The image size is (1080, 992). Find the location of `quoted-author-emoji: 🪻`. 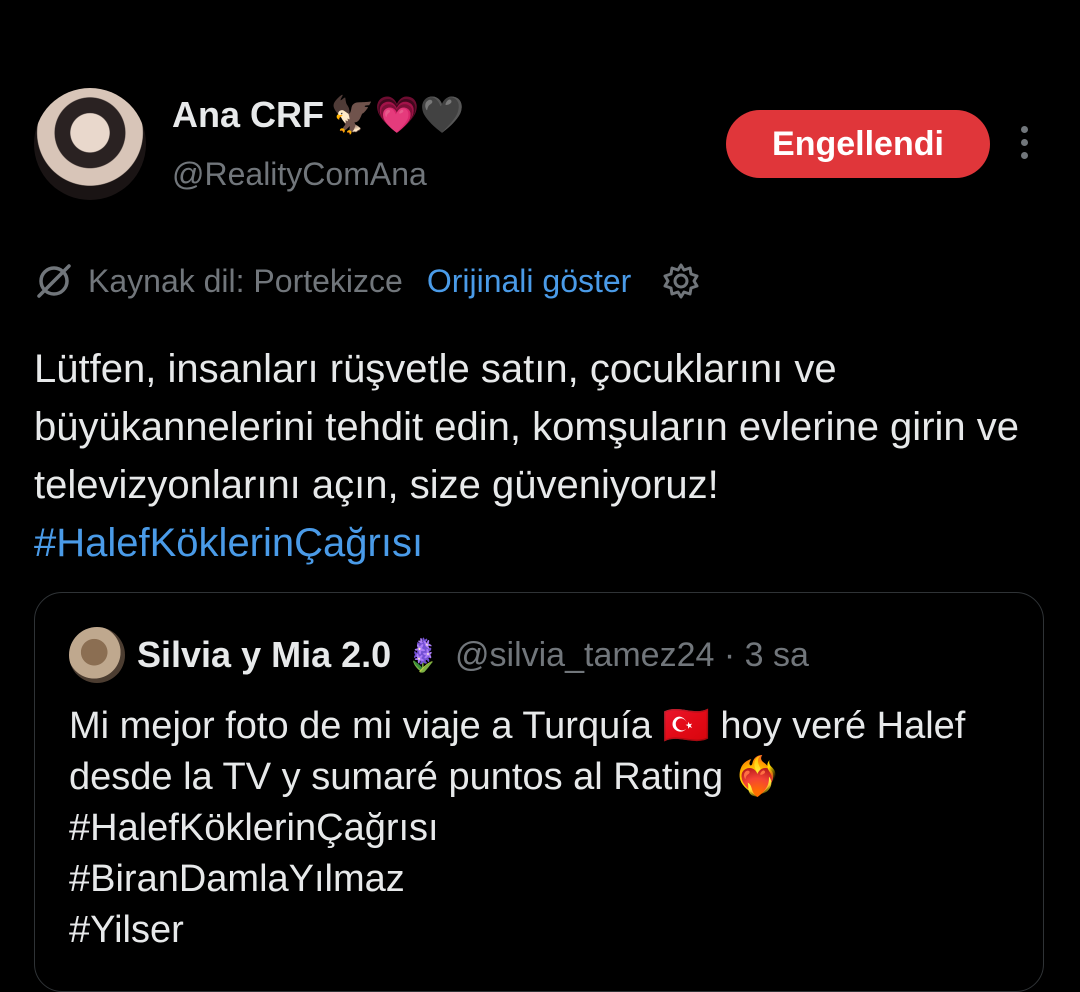

quoted-author-emoji: 🪻 is located at coordinates (423, 655).